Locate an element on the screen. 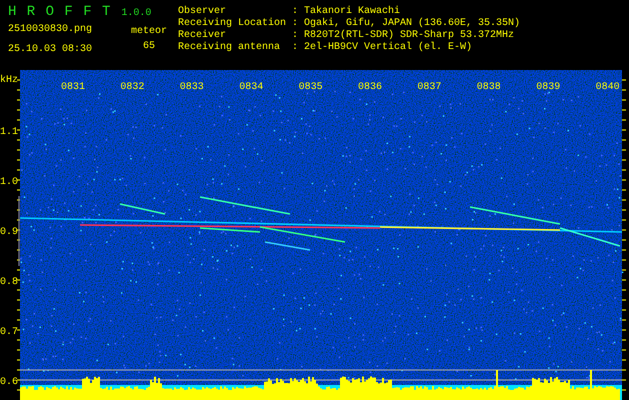 The image size is (629, 400). file-name: 2510030830.png is located at coordinates (51, 30).